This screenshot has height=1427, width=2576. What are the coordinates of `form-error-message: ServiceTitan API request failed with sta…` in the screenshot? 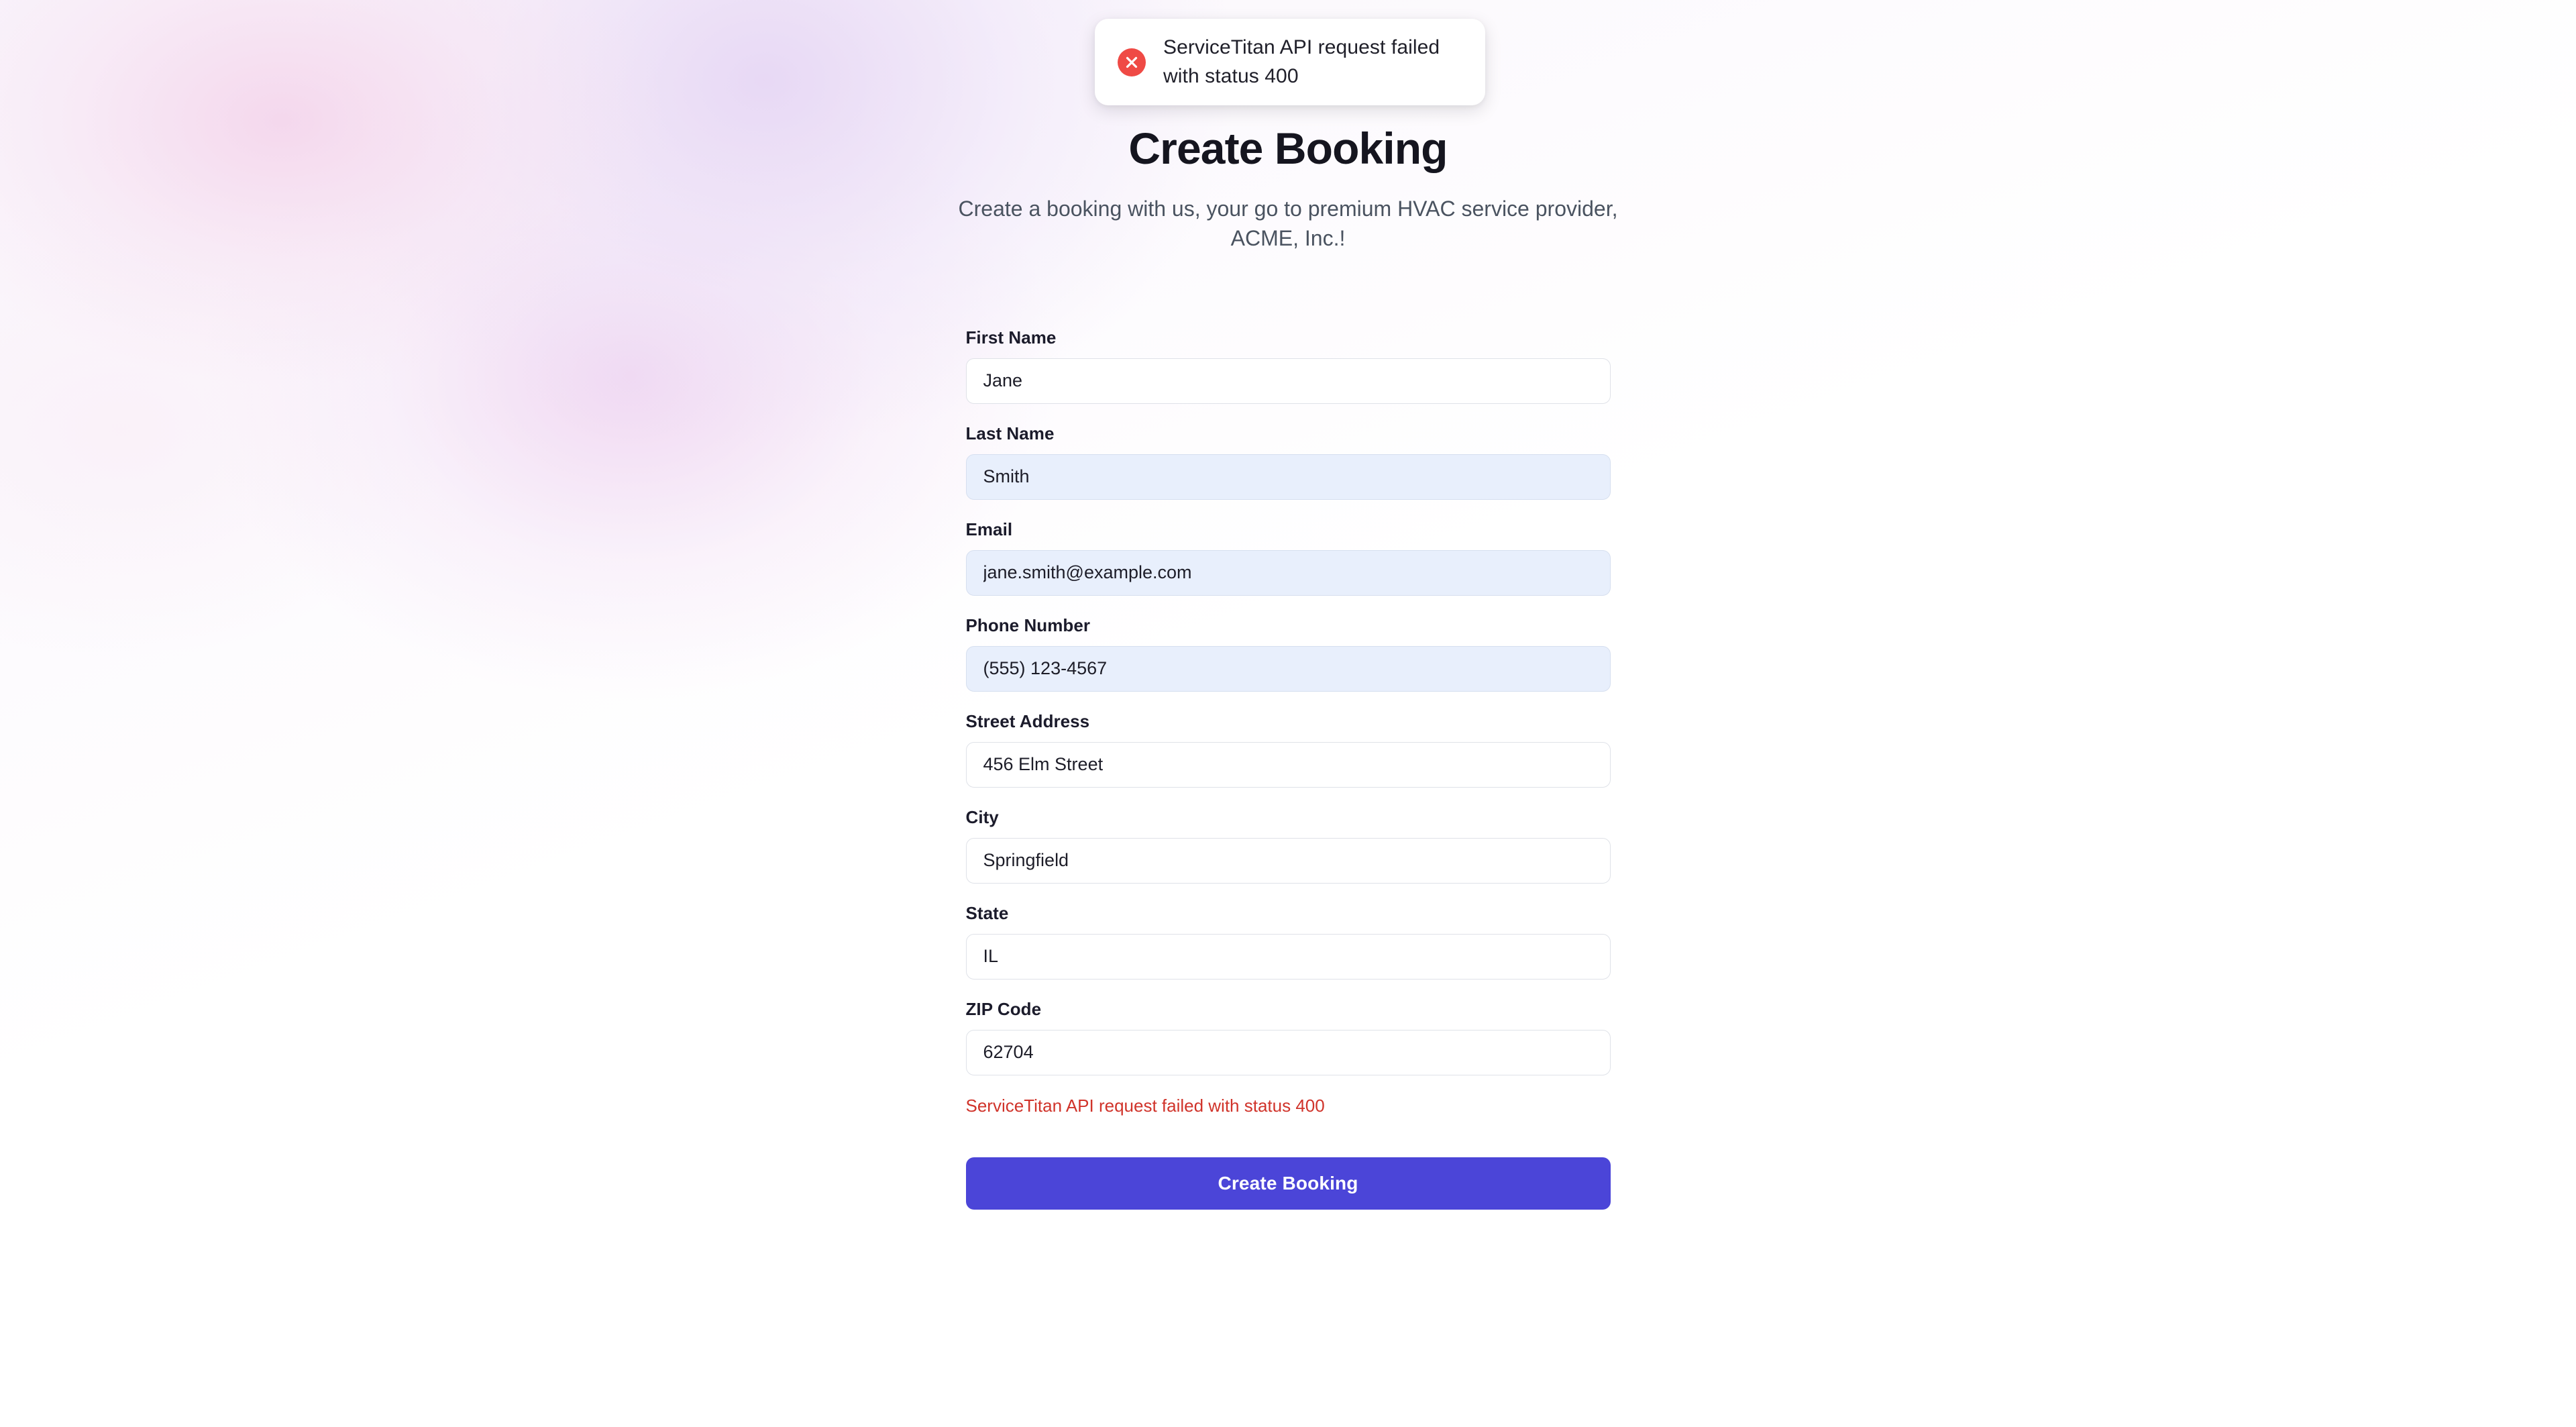 It's located at (1145, 1105).